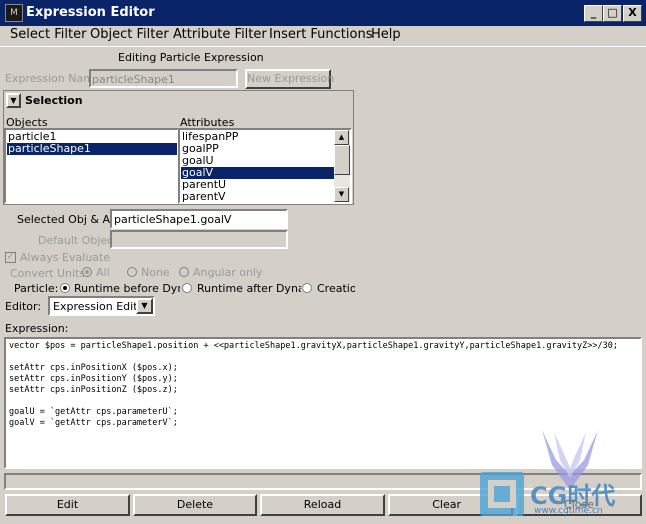 The image size is (646, 524). Describe the element at coordinates (70, 219) in the screenshot. I see `selected-obj-attr-label: Selected Obj & Attr` at that location.